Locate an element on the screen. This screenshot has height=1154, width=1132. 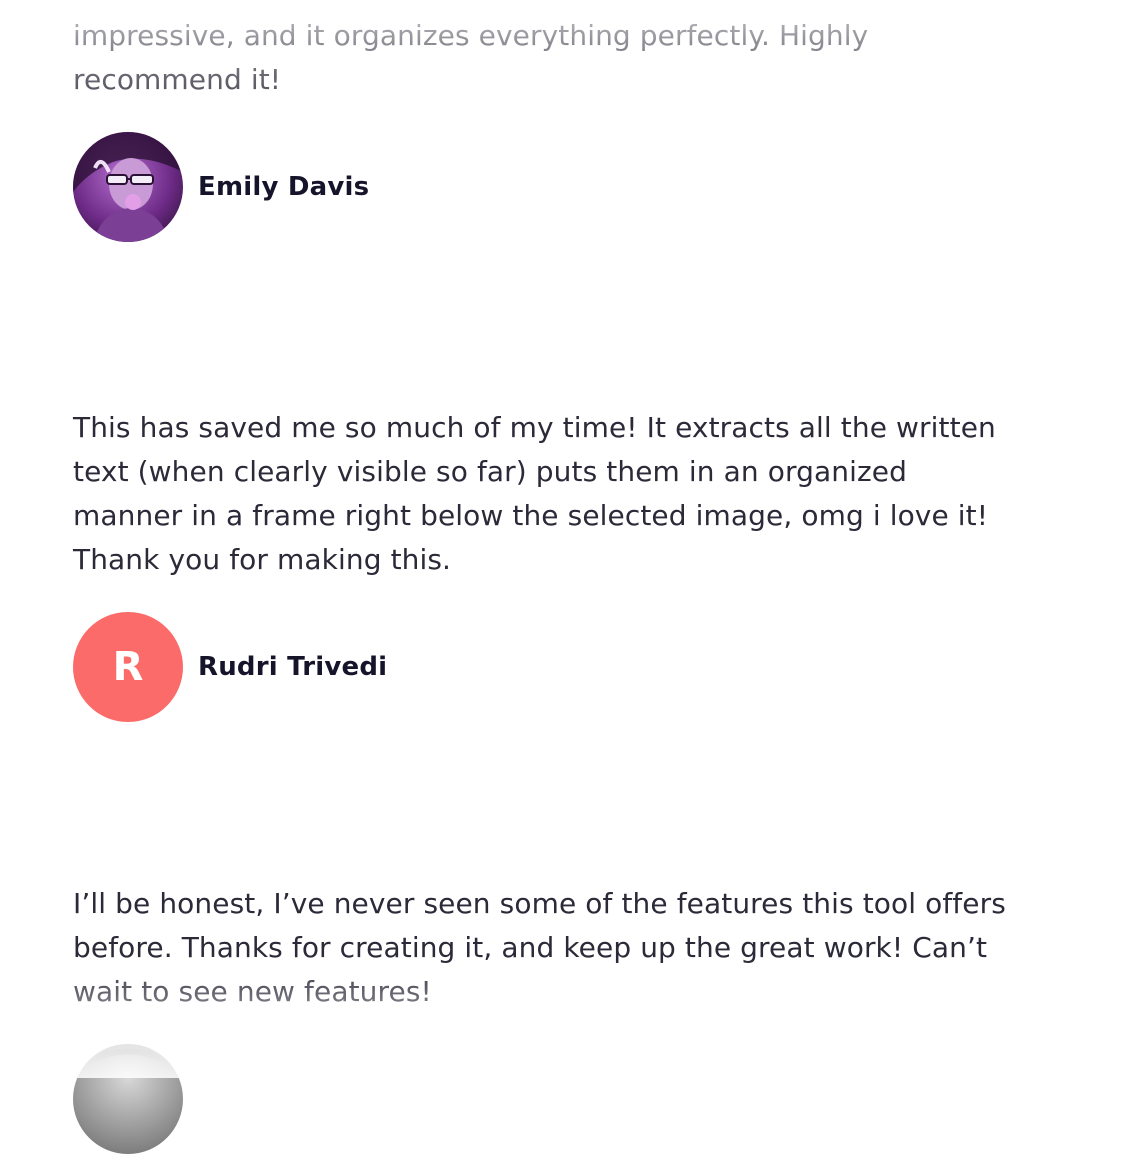
avatar-initial: R is located at coordinates (128, 667).